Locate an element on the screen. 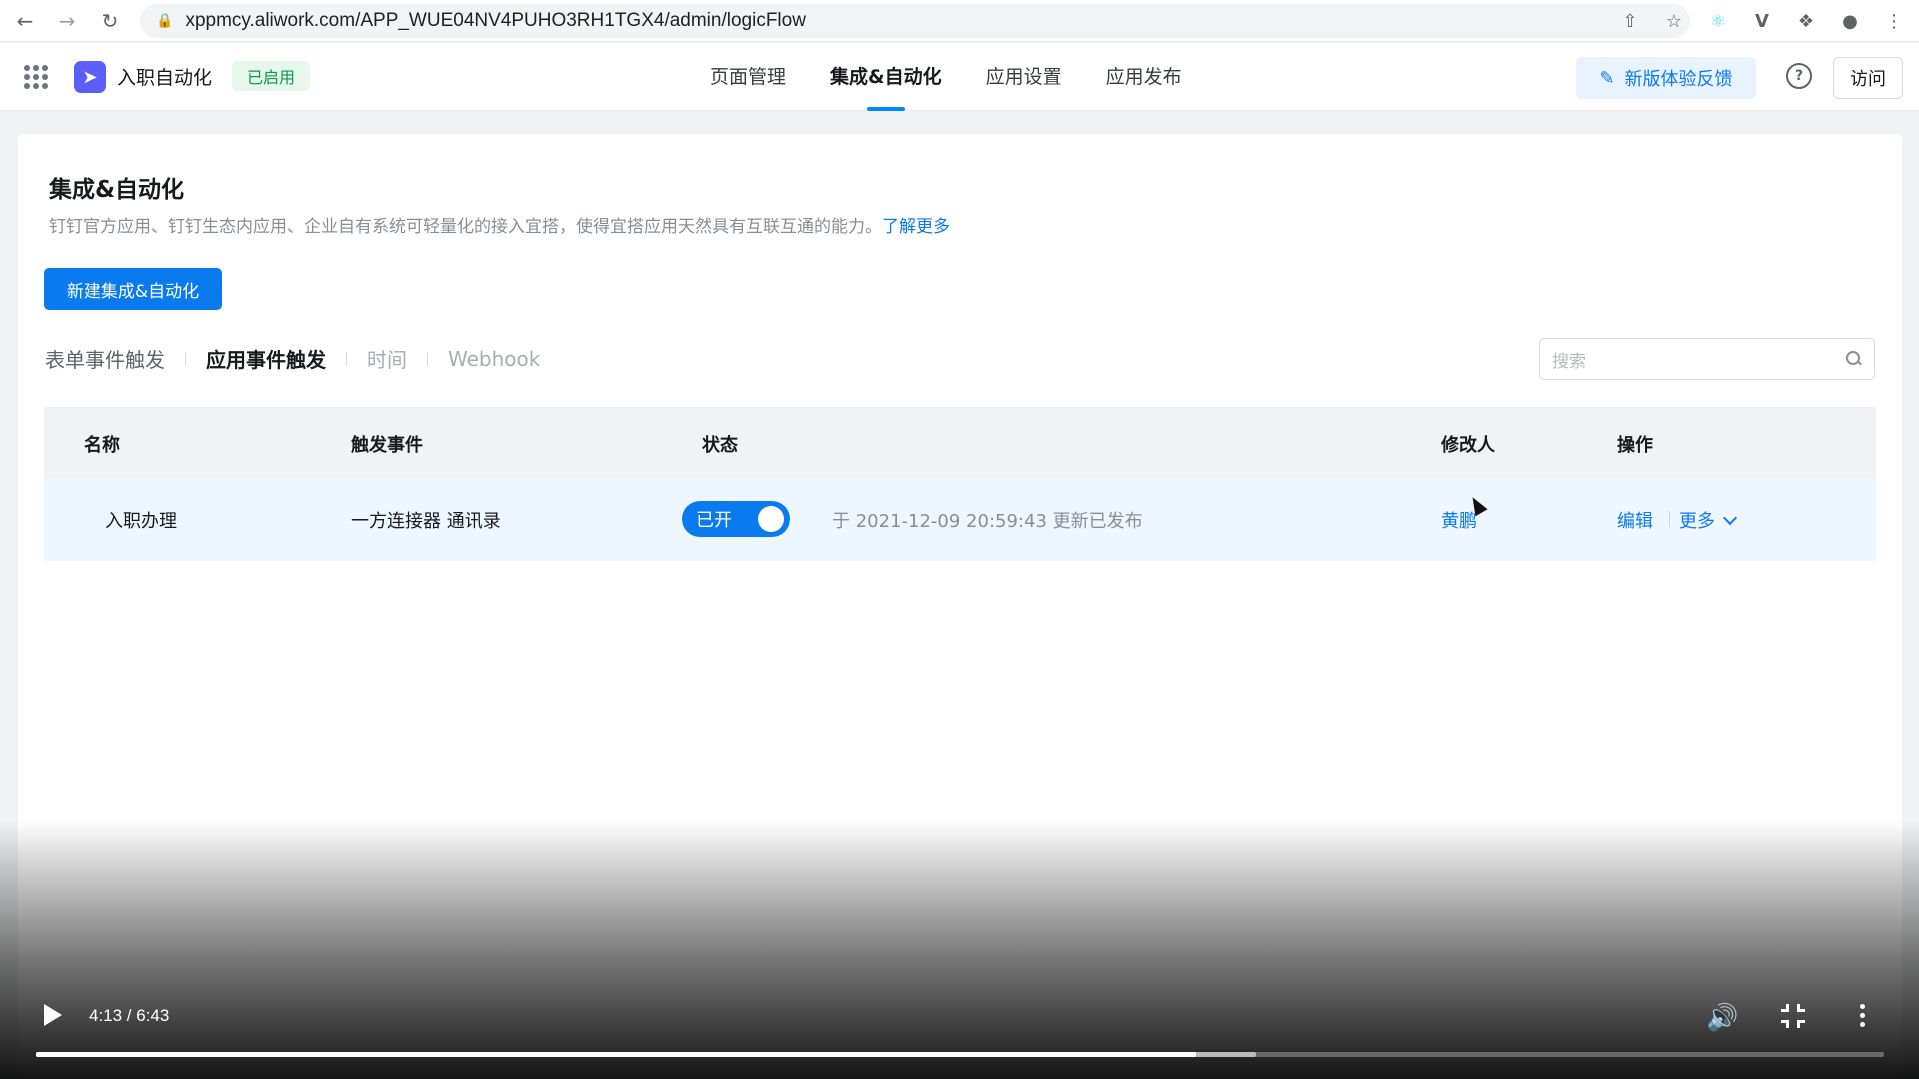 Image resolution: width=1919 pixels, height=1079 pixels. status-toggle-label: 已开 is located at coordinates (714, 520).